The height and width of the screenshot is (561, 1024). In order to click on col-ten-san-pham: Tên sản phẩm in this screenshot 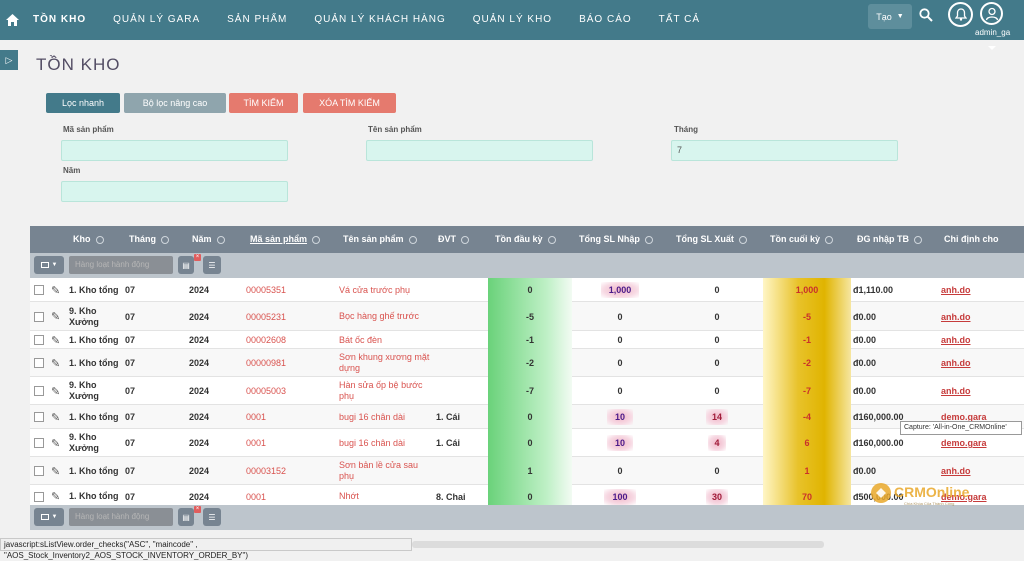, I will do `click(380, 239)`.